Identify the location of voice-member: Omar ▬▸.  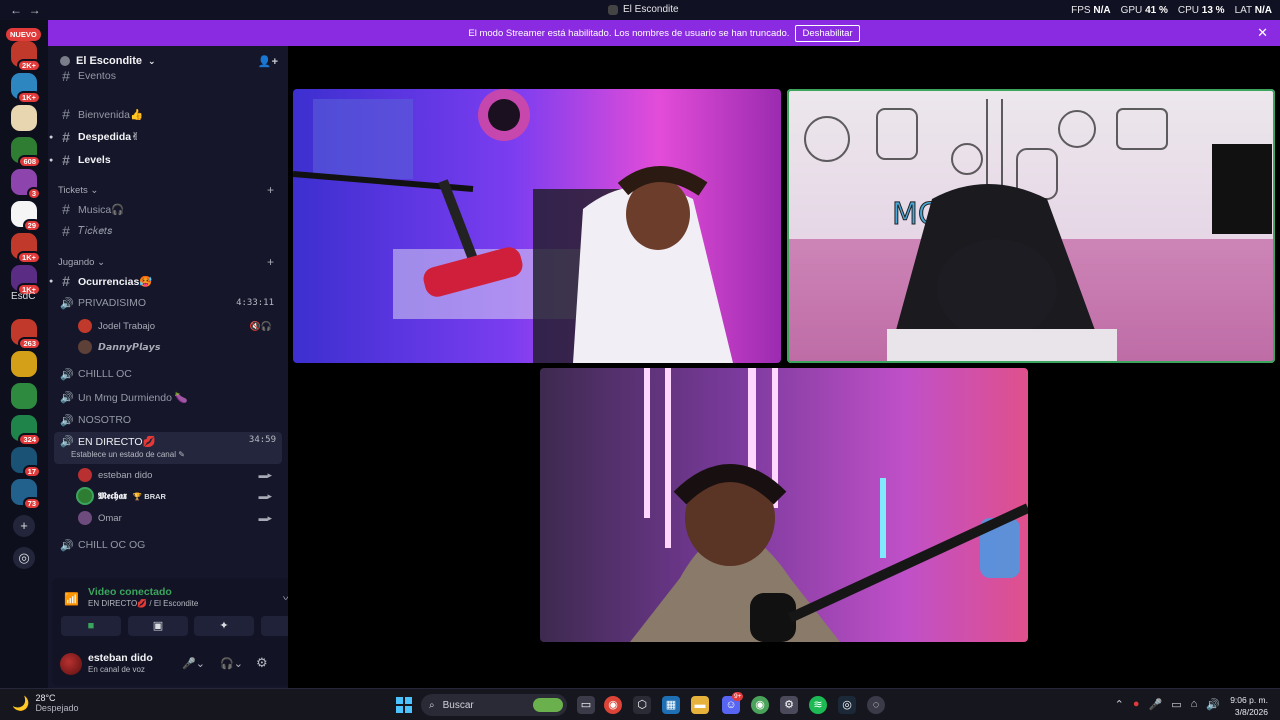
(178, 518).